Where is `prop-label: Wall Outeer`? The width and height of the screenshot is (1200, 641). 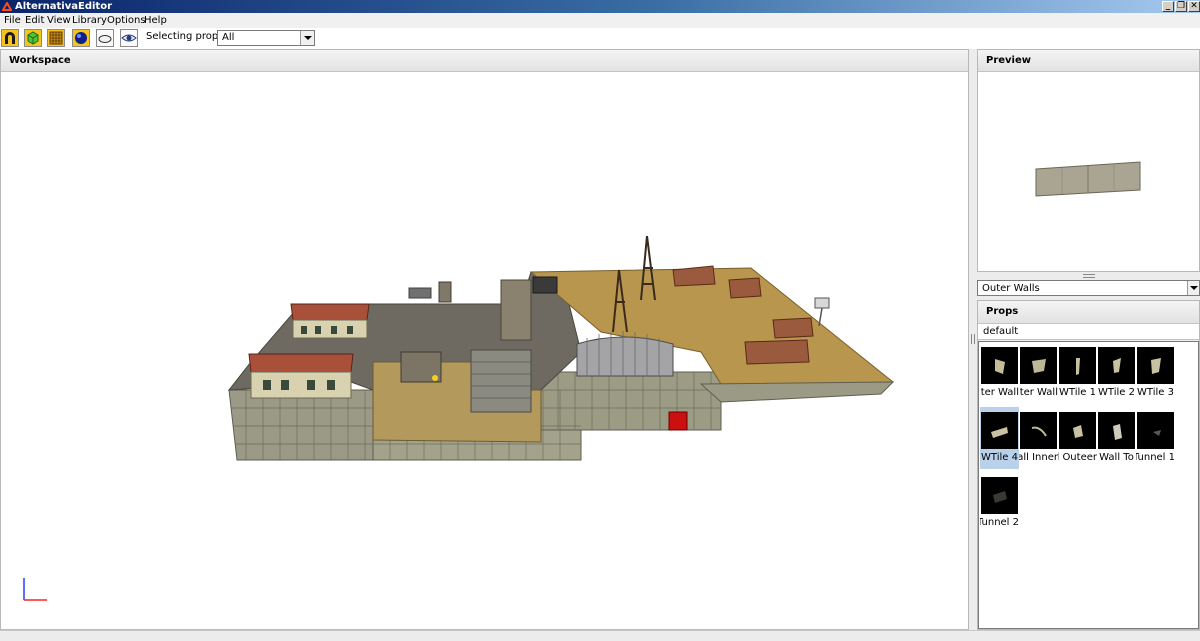
prop-label: Wall Outeer is located at coordinates (1077, 457).